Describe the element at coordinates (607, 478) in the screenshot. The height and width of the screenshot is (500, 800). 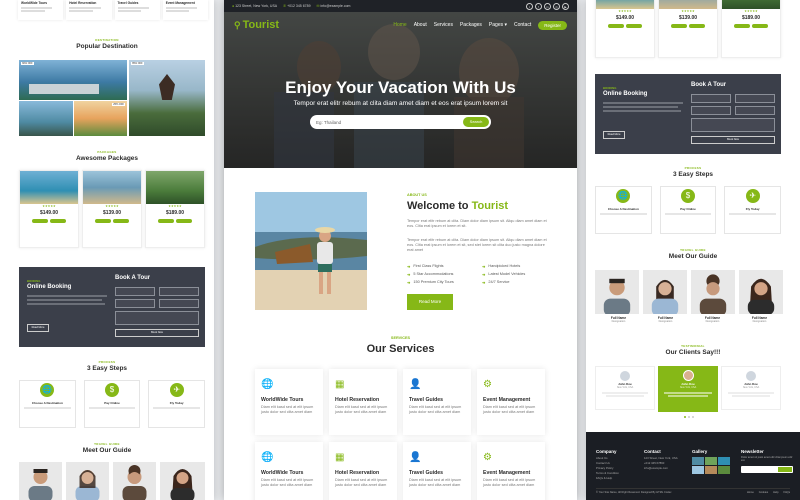
I see `footer-link: FAQs & Help` at that location.